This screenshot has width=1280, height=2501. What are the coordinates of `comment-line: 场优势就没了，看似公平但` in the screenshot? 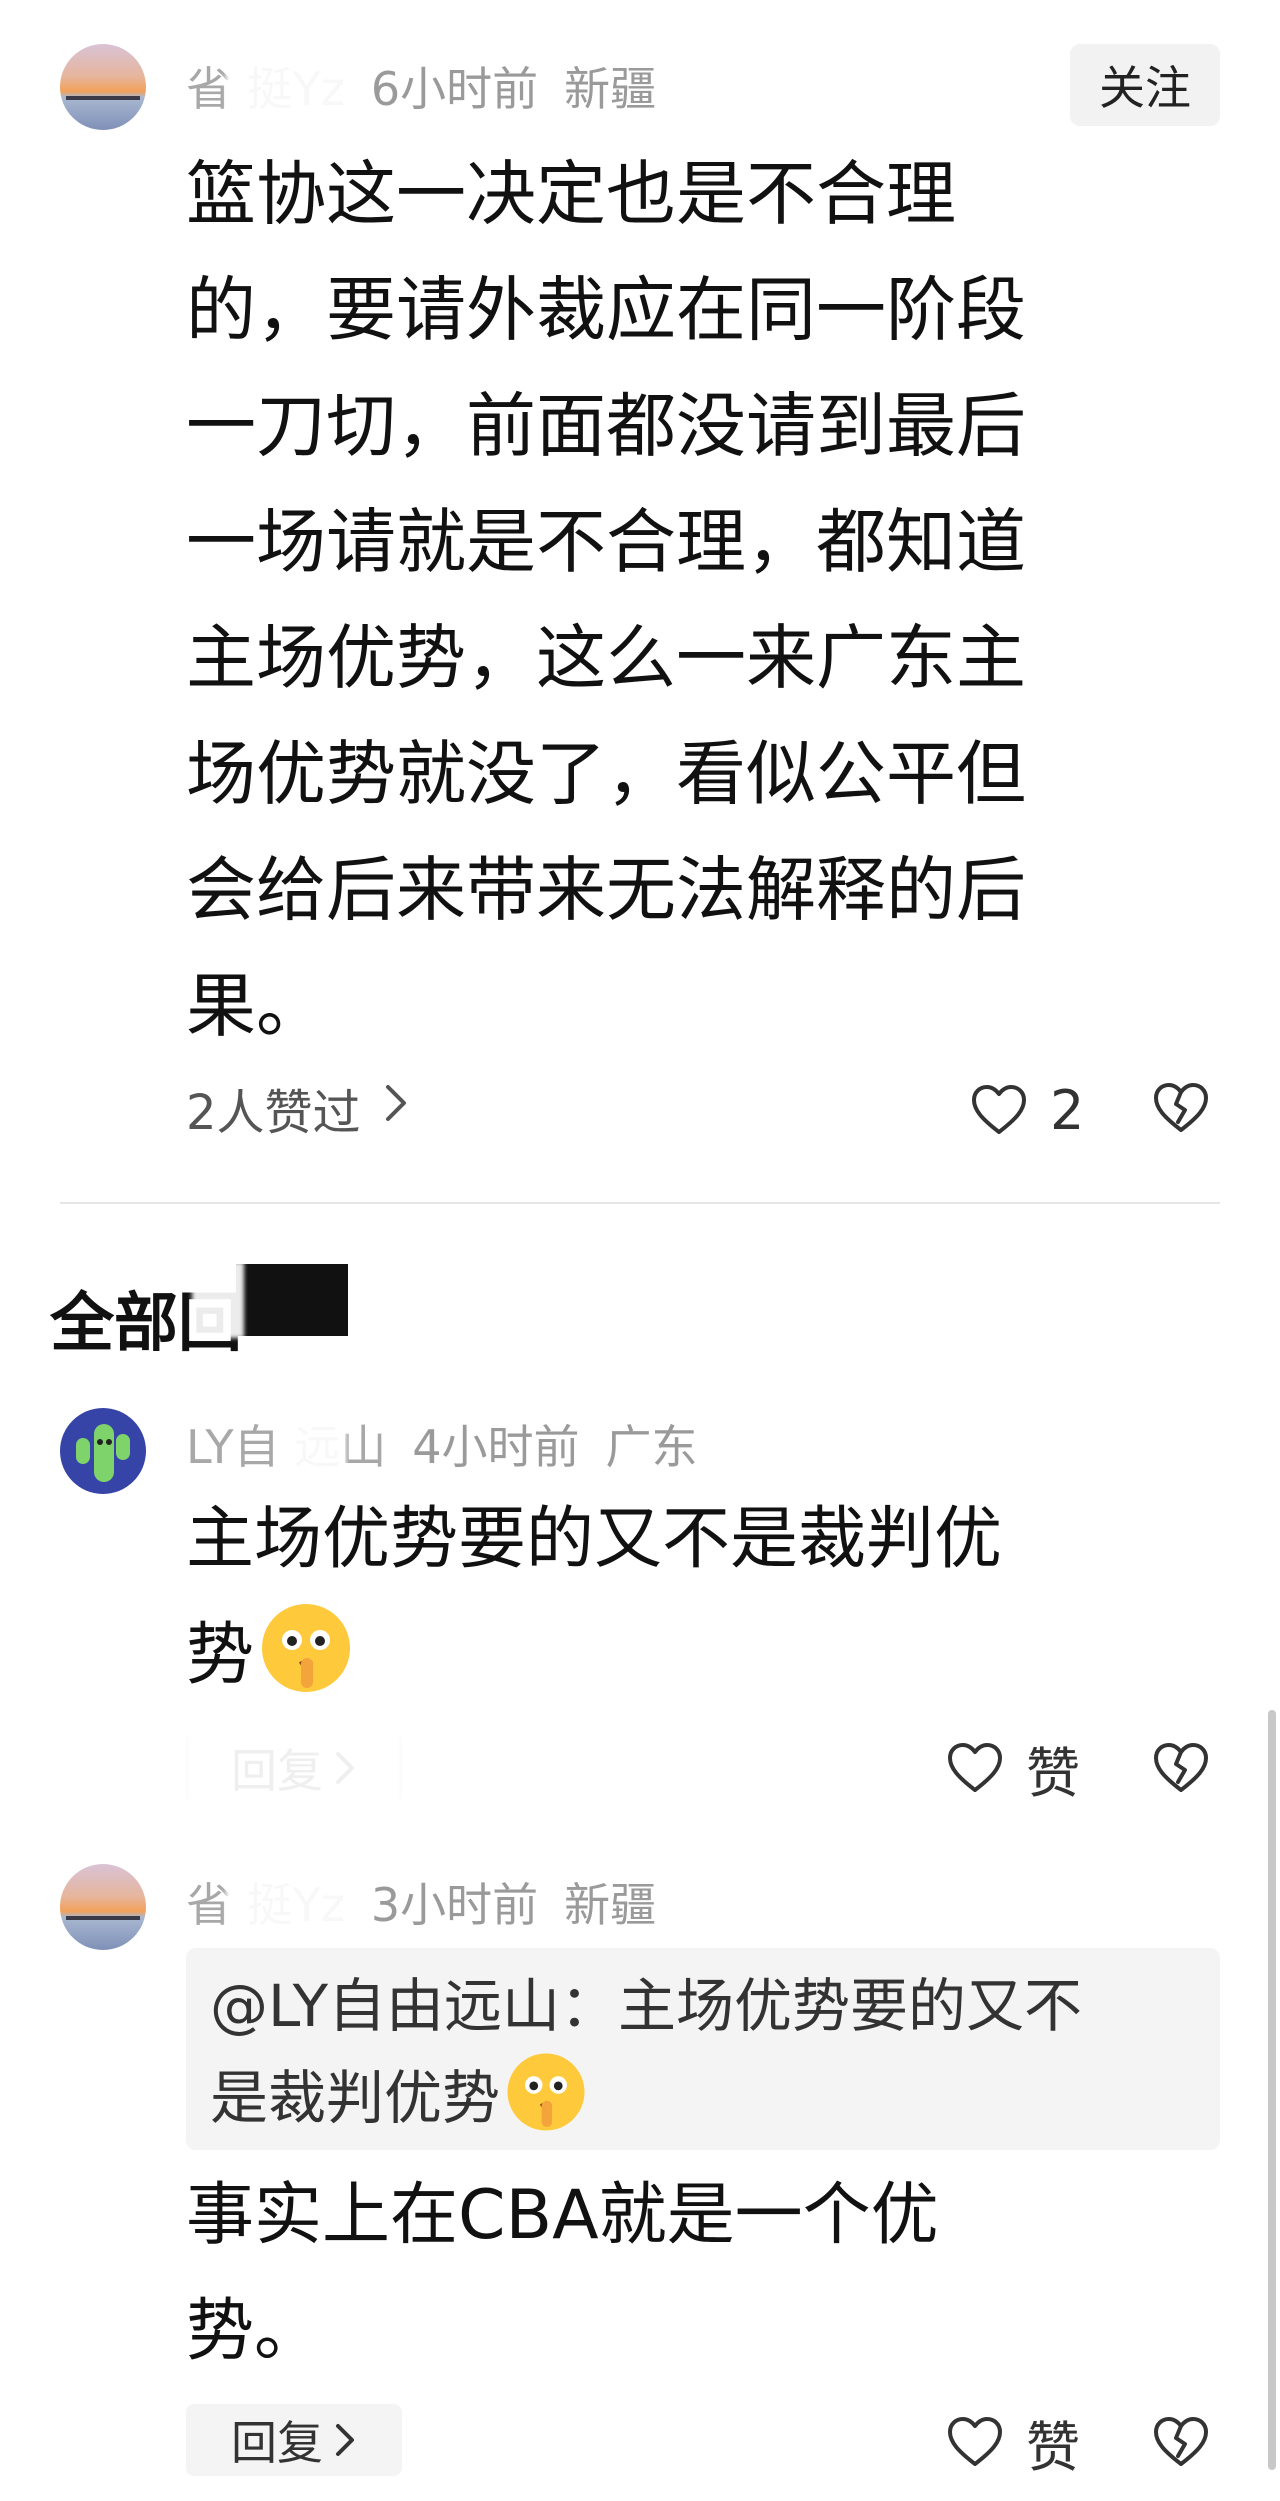 It's located at (606, 774).